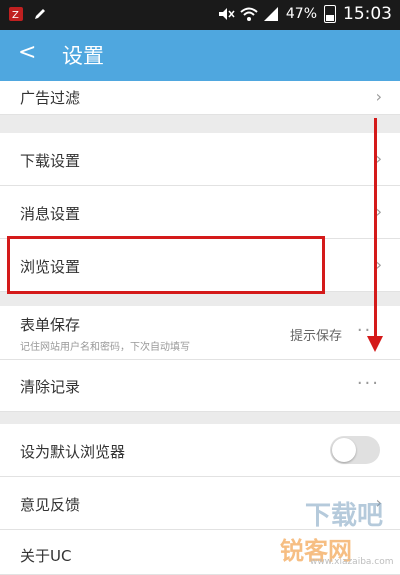 Image resolution: width=400 pixels, height=575 pixels. What do you see at coordinates (50, 161) in the screenshot?
I see `settings-item-label: 下载设置` at bounding box center [50, 161].